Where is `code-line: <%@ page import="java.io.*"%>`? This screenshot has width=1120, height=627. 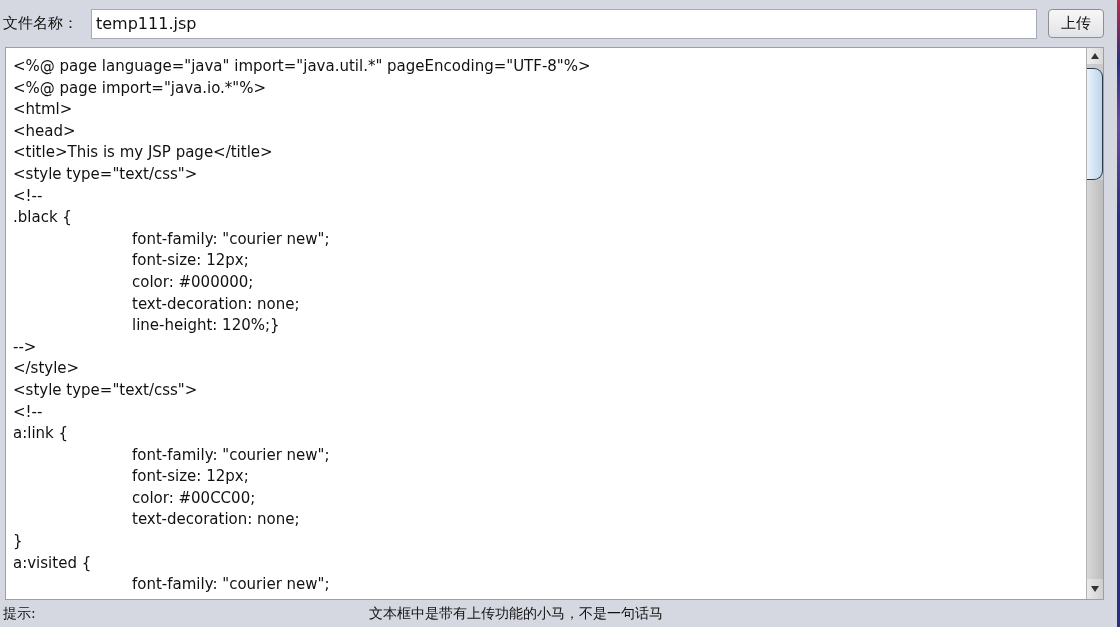 code-line: <%@ page import="java.io.*"%> is located at coordinates (140, 87).